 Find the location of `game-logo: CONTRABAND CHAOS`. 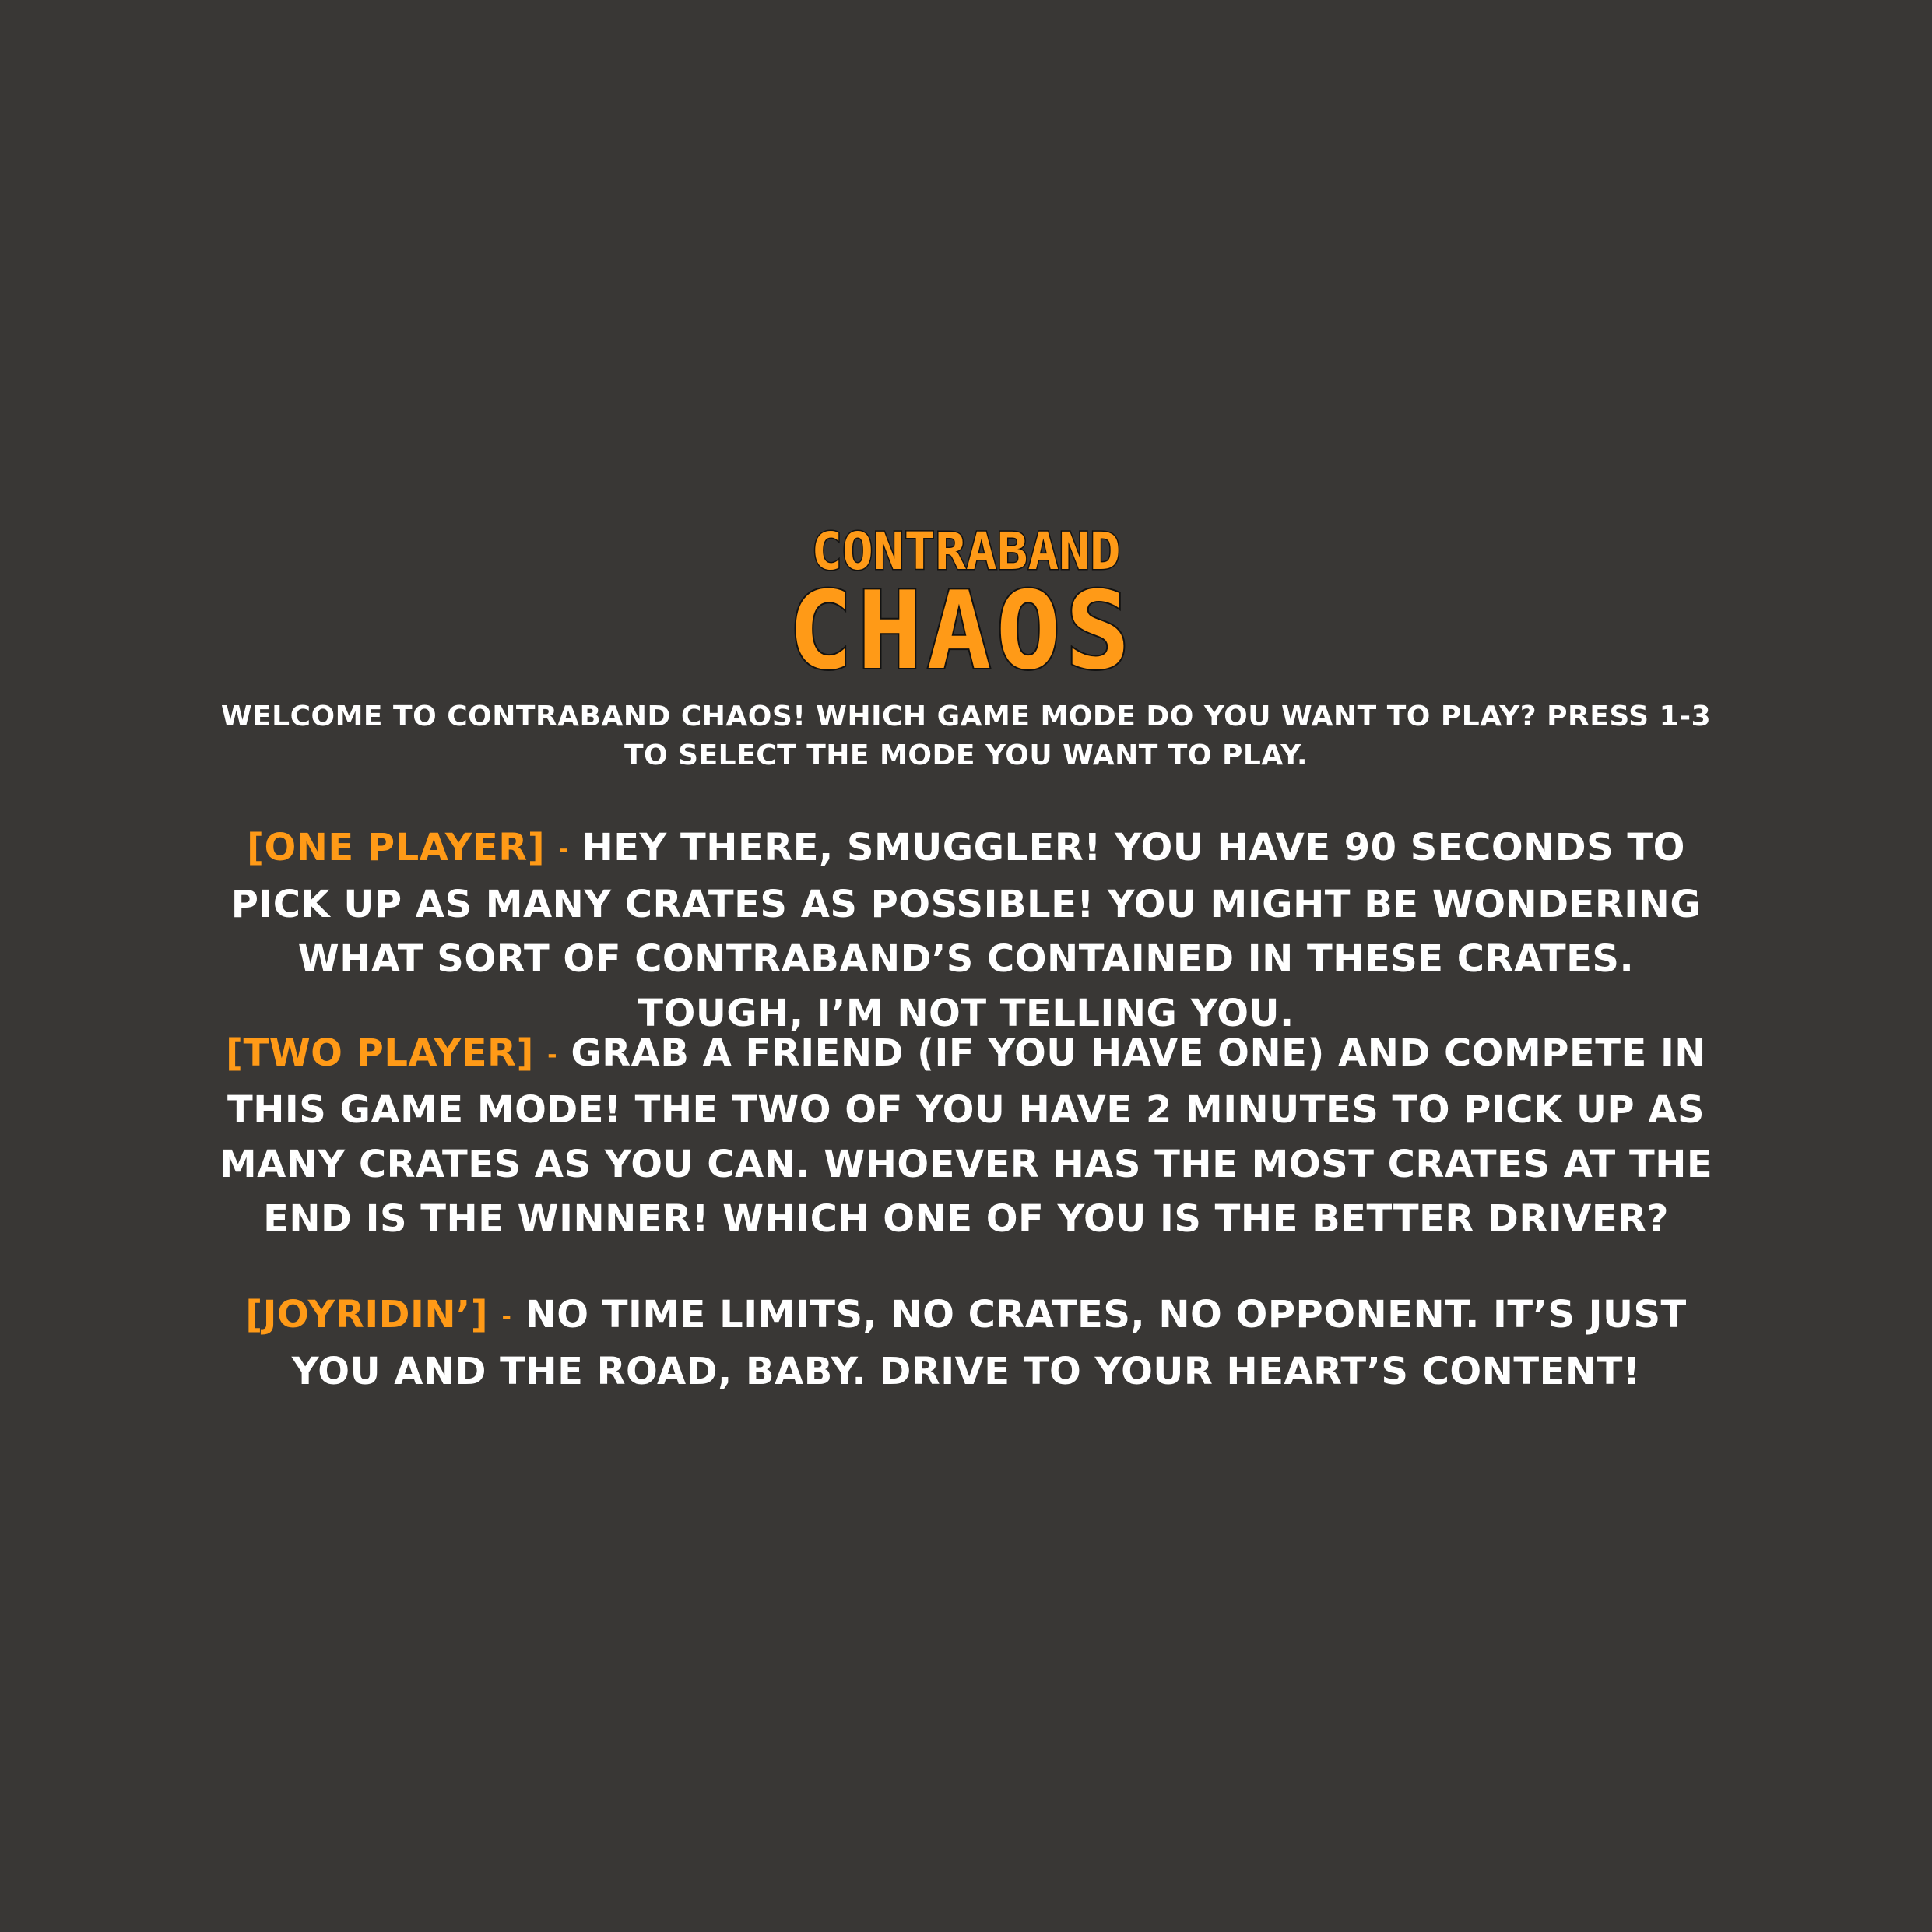

game-logo: CONTRABAND CHAOS is located at coordinates (966, 608).